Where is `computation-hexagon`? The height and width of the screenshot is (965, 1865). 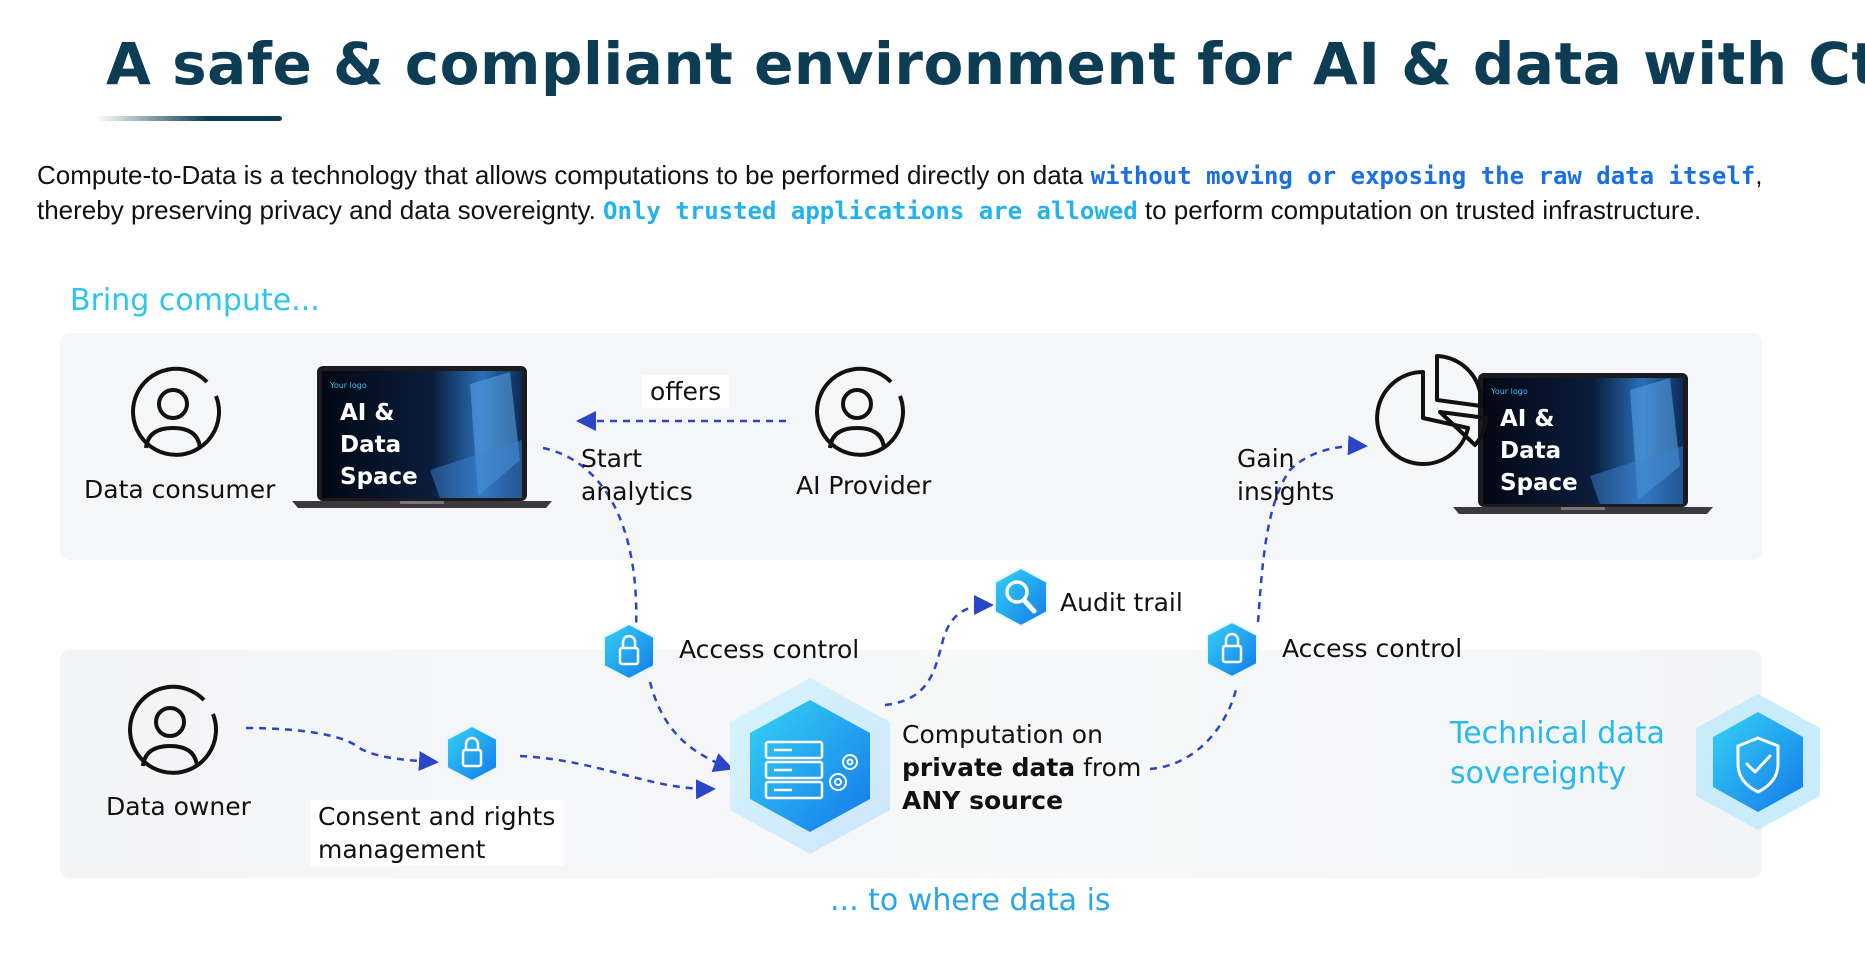
computation-hexagon is located at coordinates (810, 766).